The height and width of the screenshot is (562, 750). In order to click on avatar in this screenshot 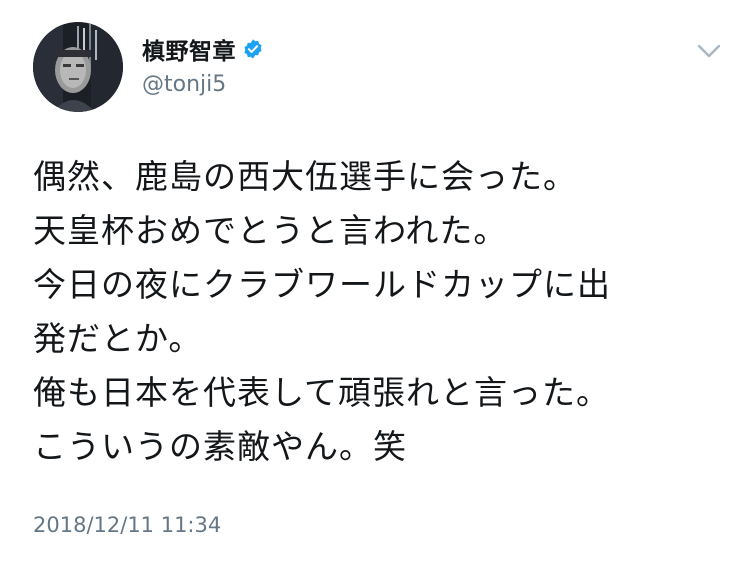, I will do `click(78, 67)`.